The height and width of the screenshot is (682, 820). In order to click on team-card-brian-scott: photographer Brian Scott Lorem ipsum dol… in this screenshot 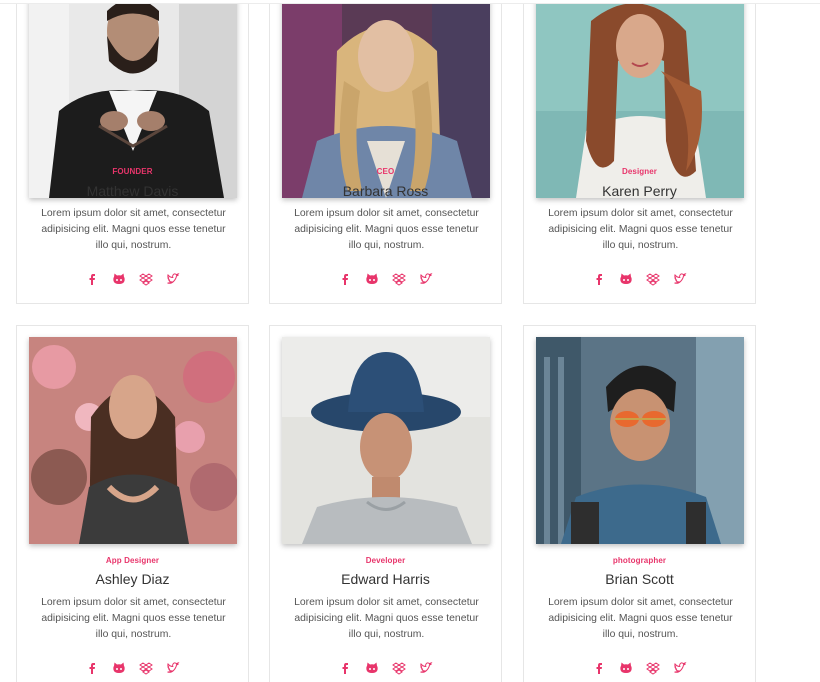, I will do `click(639, 503)`.